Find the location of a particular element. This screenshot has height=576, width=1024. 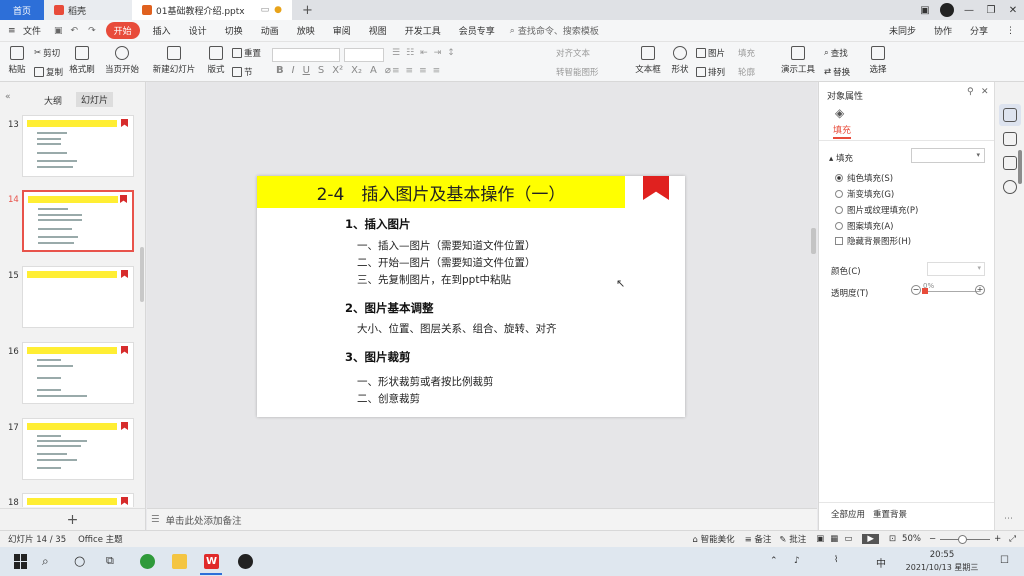

pin-icon: ⚲ is located at coordinates (970, 92).